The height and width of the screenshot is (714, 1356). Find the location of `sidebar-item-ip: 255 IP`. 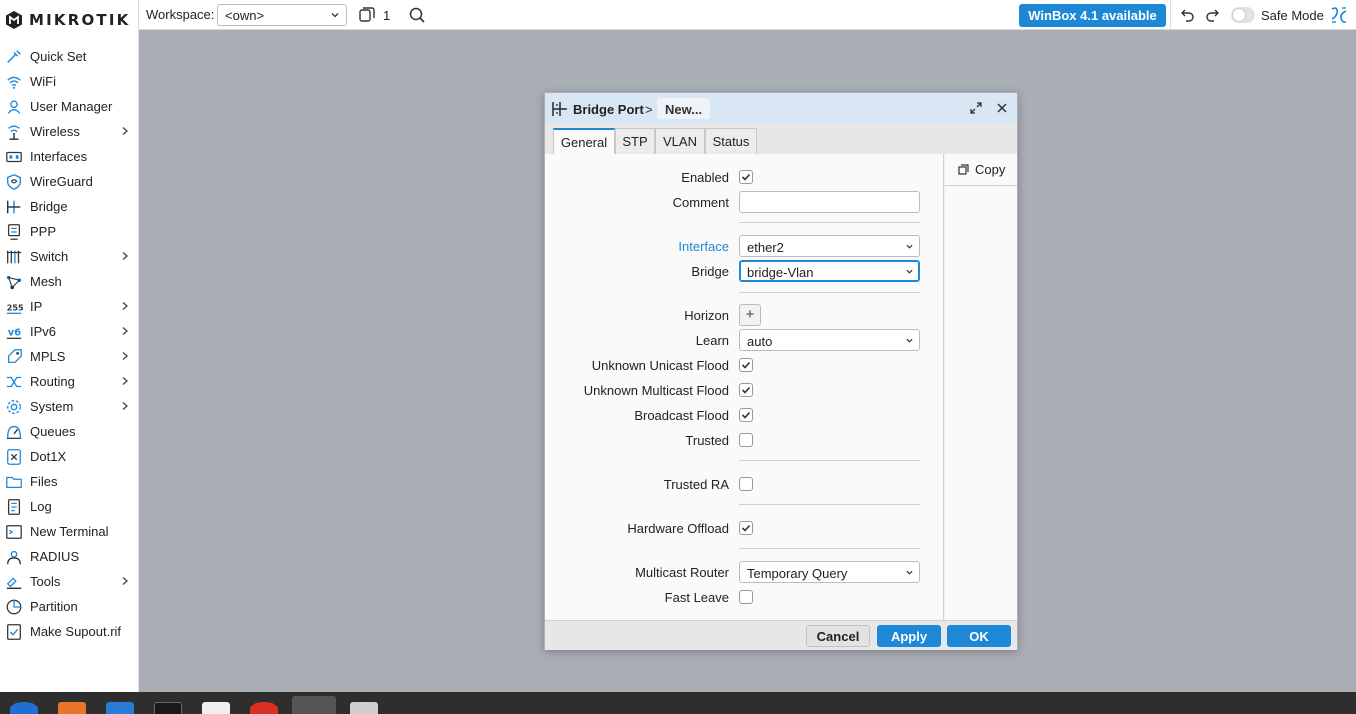

sidebar-item-ip: 255 IP is located at coordinates (69, 306).